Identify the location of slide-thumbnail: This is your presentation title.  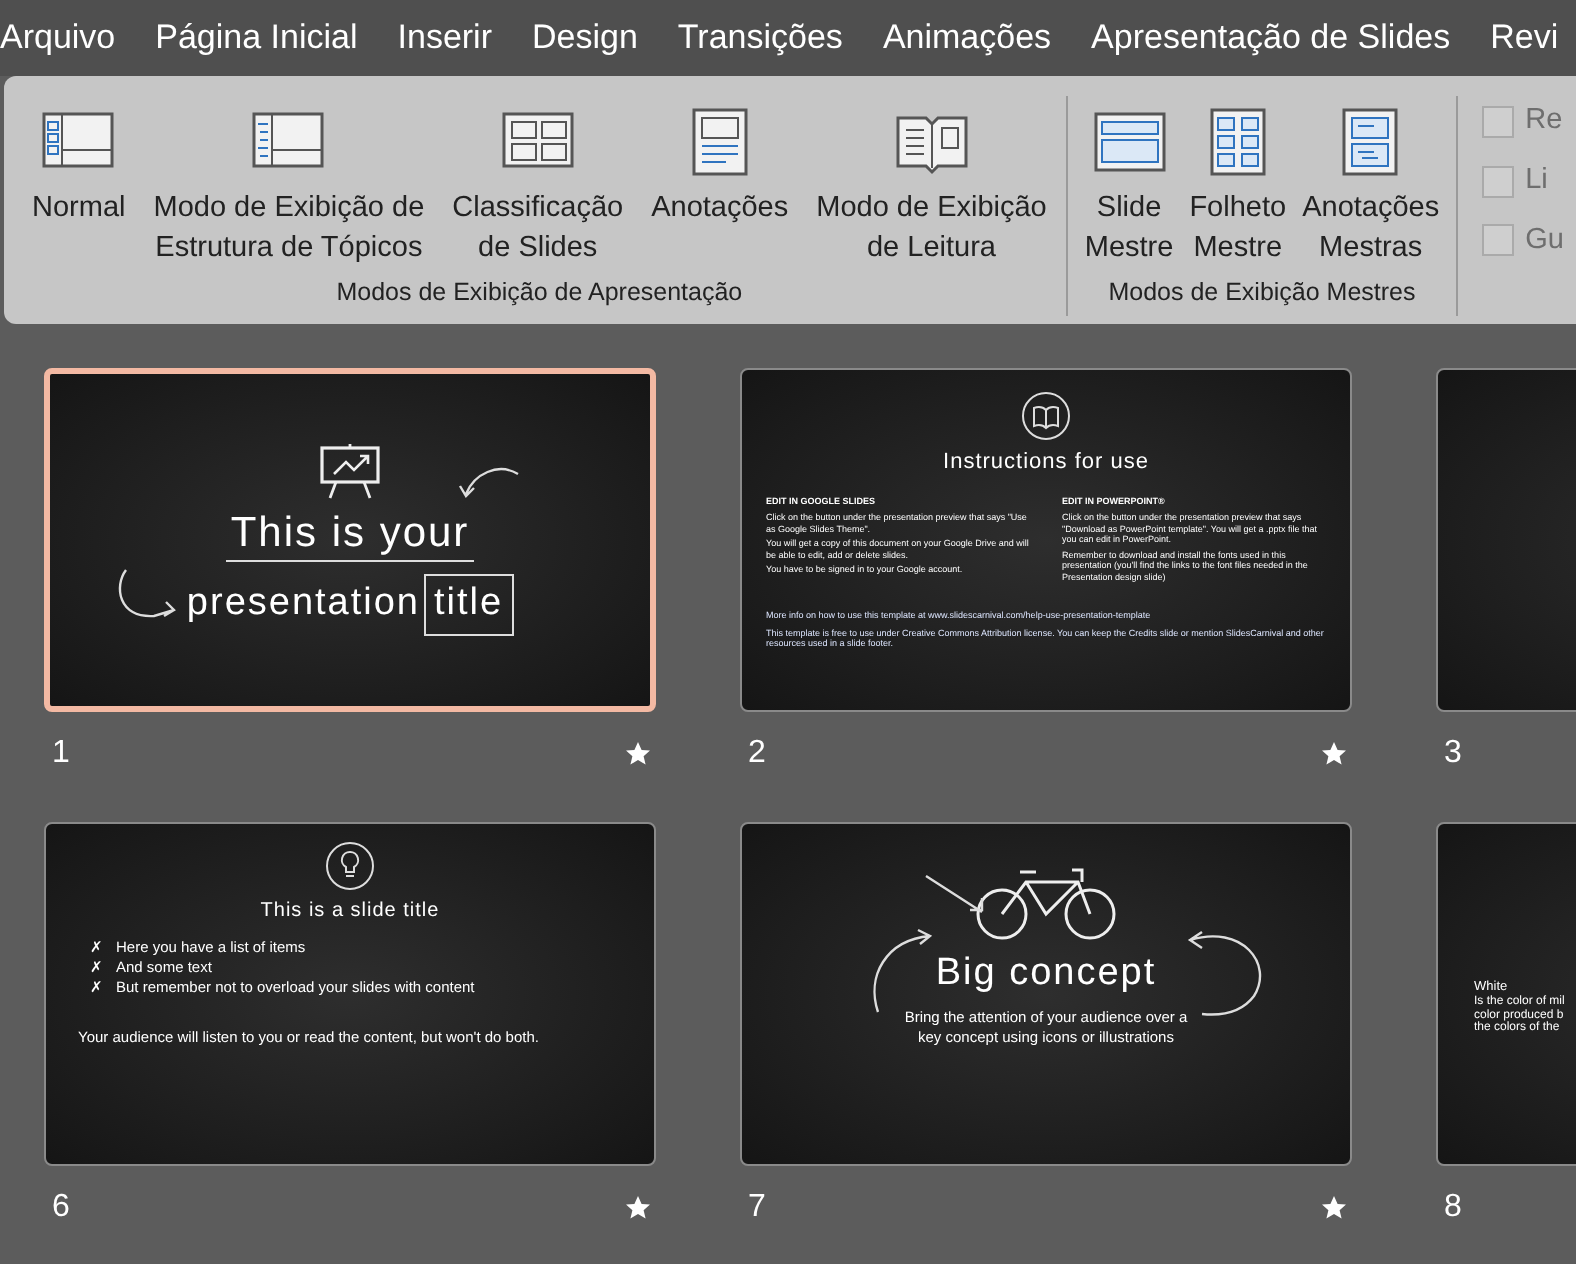
(350, 540).